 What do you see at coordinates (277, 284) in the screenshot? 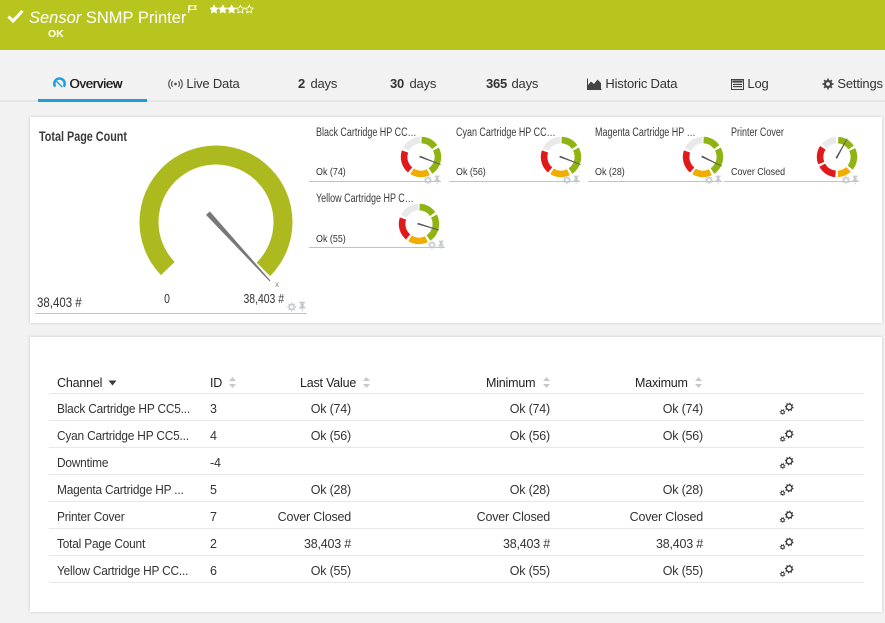
I see `svg-text: x` at bounding box center [277, 284].